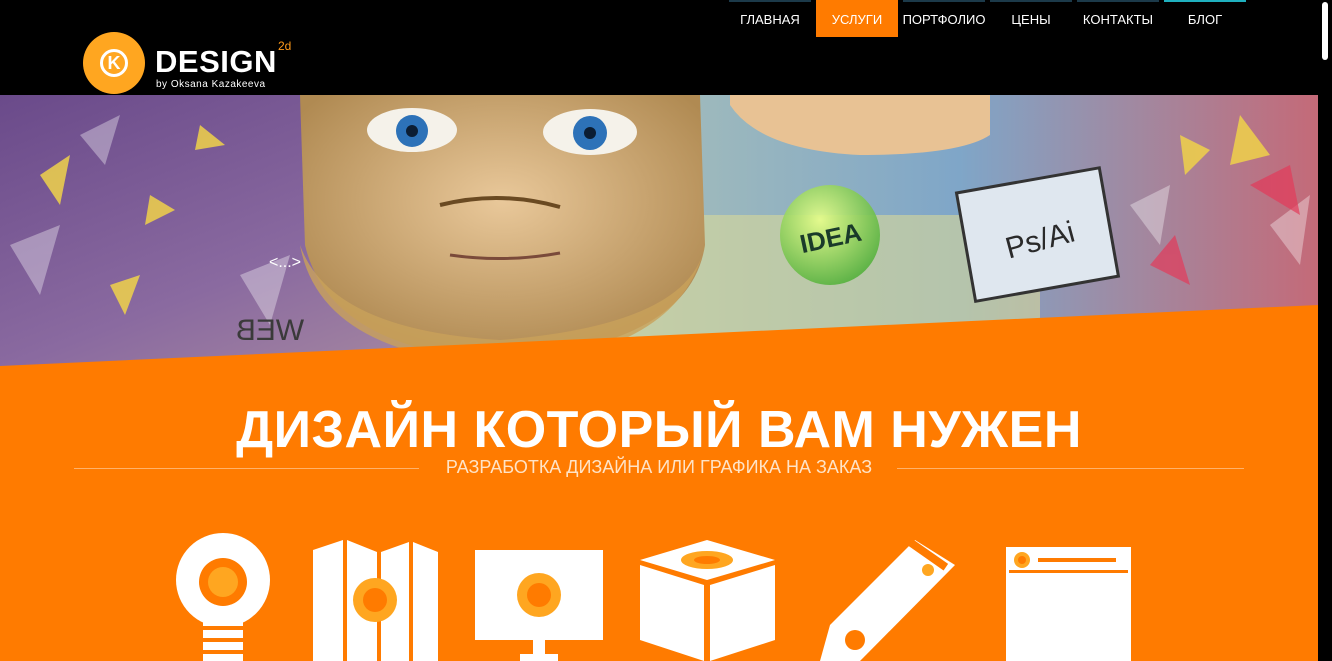 This screenshot has height=661, width=1332. What do you see at coordinates (211, 84) in the screenshot?
I see `logo-byline: by Oksana Kazakeeva` at bounding box center [211, 84].